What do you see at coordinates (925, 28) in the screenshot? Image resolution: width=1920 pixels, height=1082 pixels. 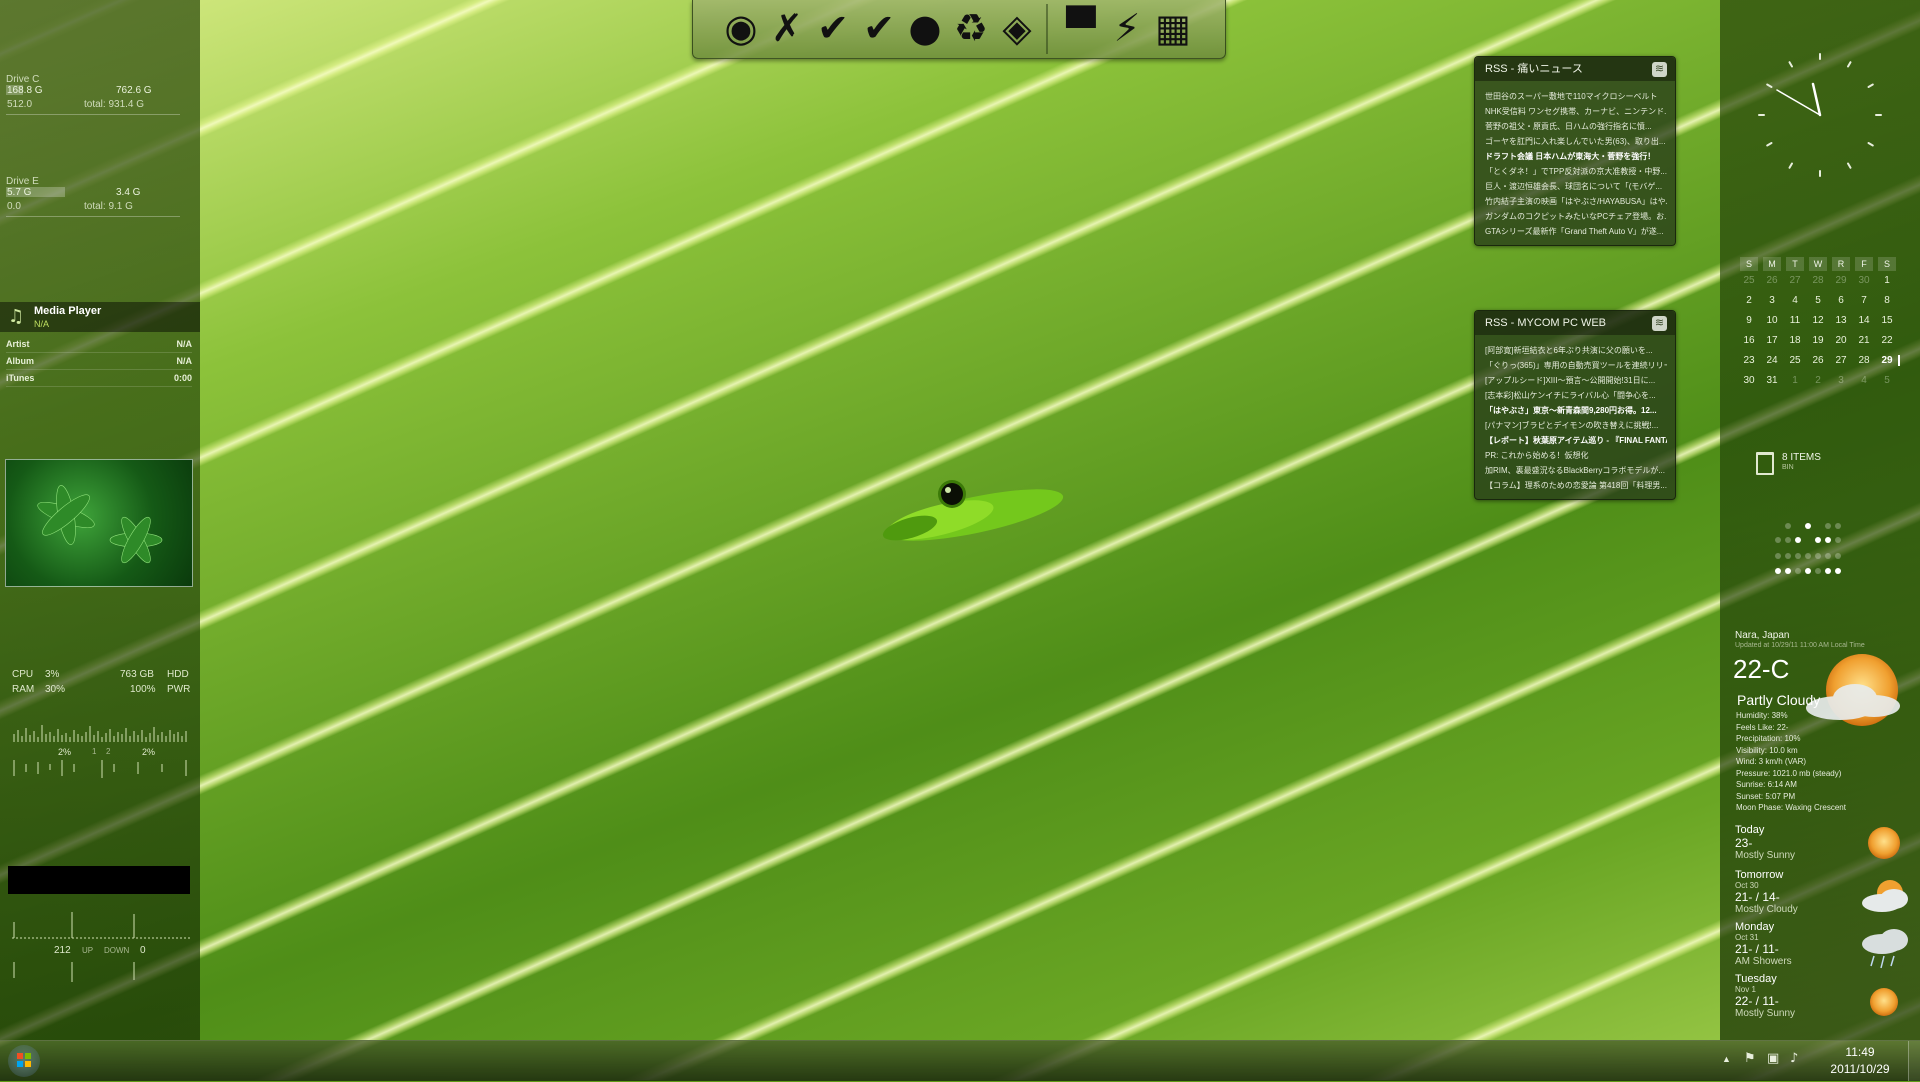 I see `apple-icon: ●` at bounding box center [925, 28].